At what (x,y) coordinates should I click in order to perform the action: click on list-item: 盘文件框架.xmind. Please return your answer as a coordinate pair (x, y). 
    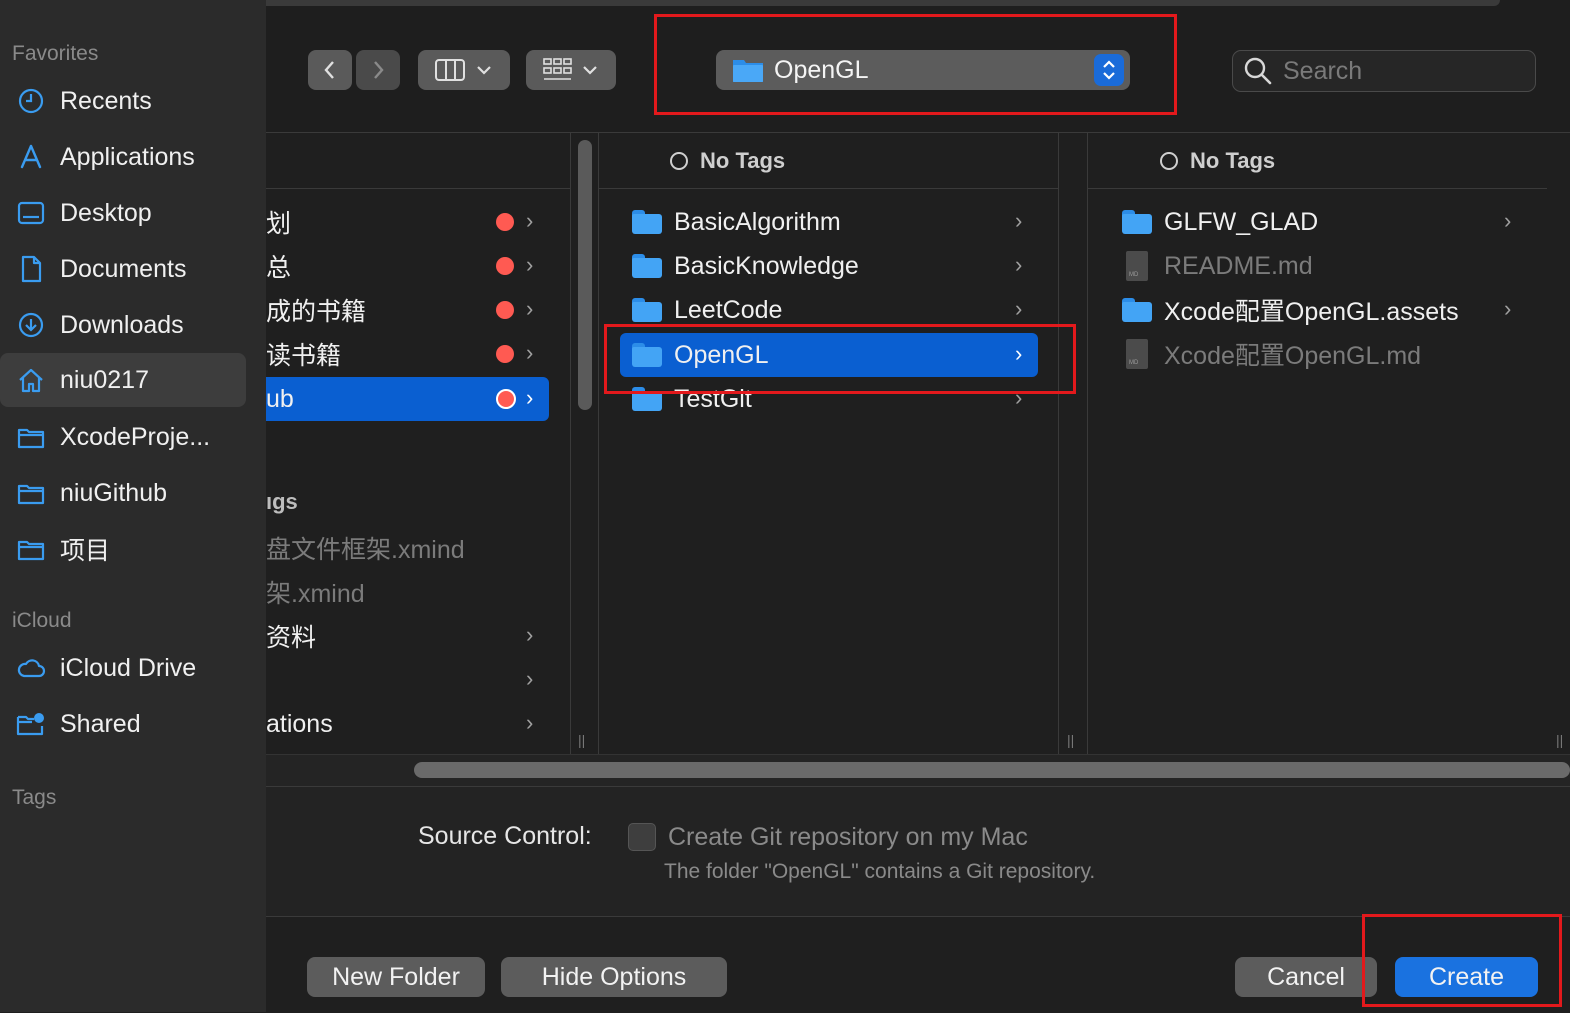
    Looking at the image, I should click on (408, 548).